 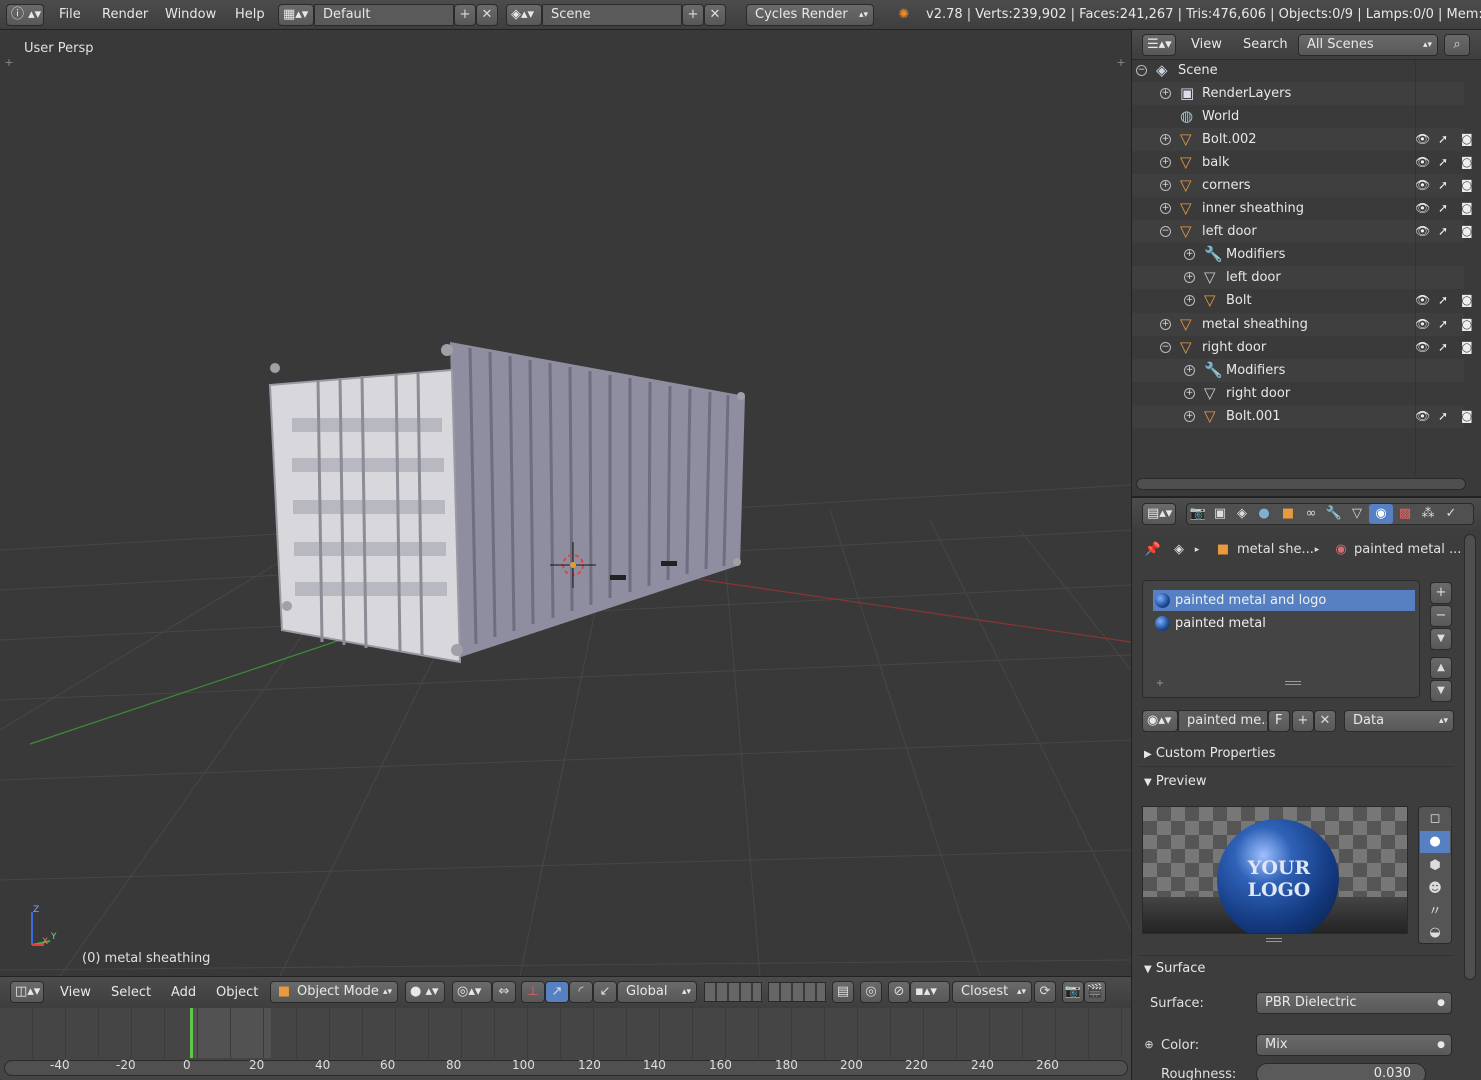 What do you see at coordinates (871, 992) in the screenshot?
I see `proportional-edit-button: ◎` at bounding box center [871, 992].